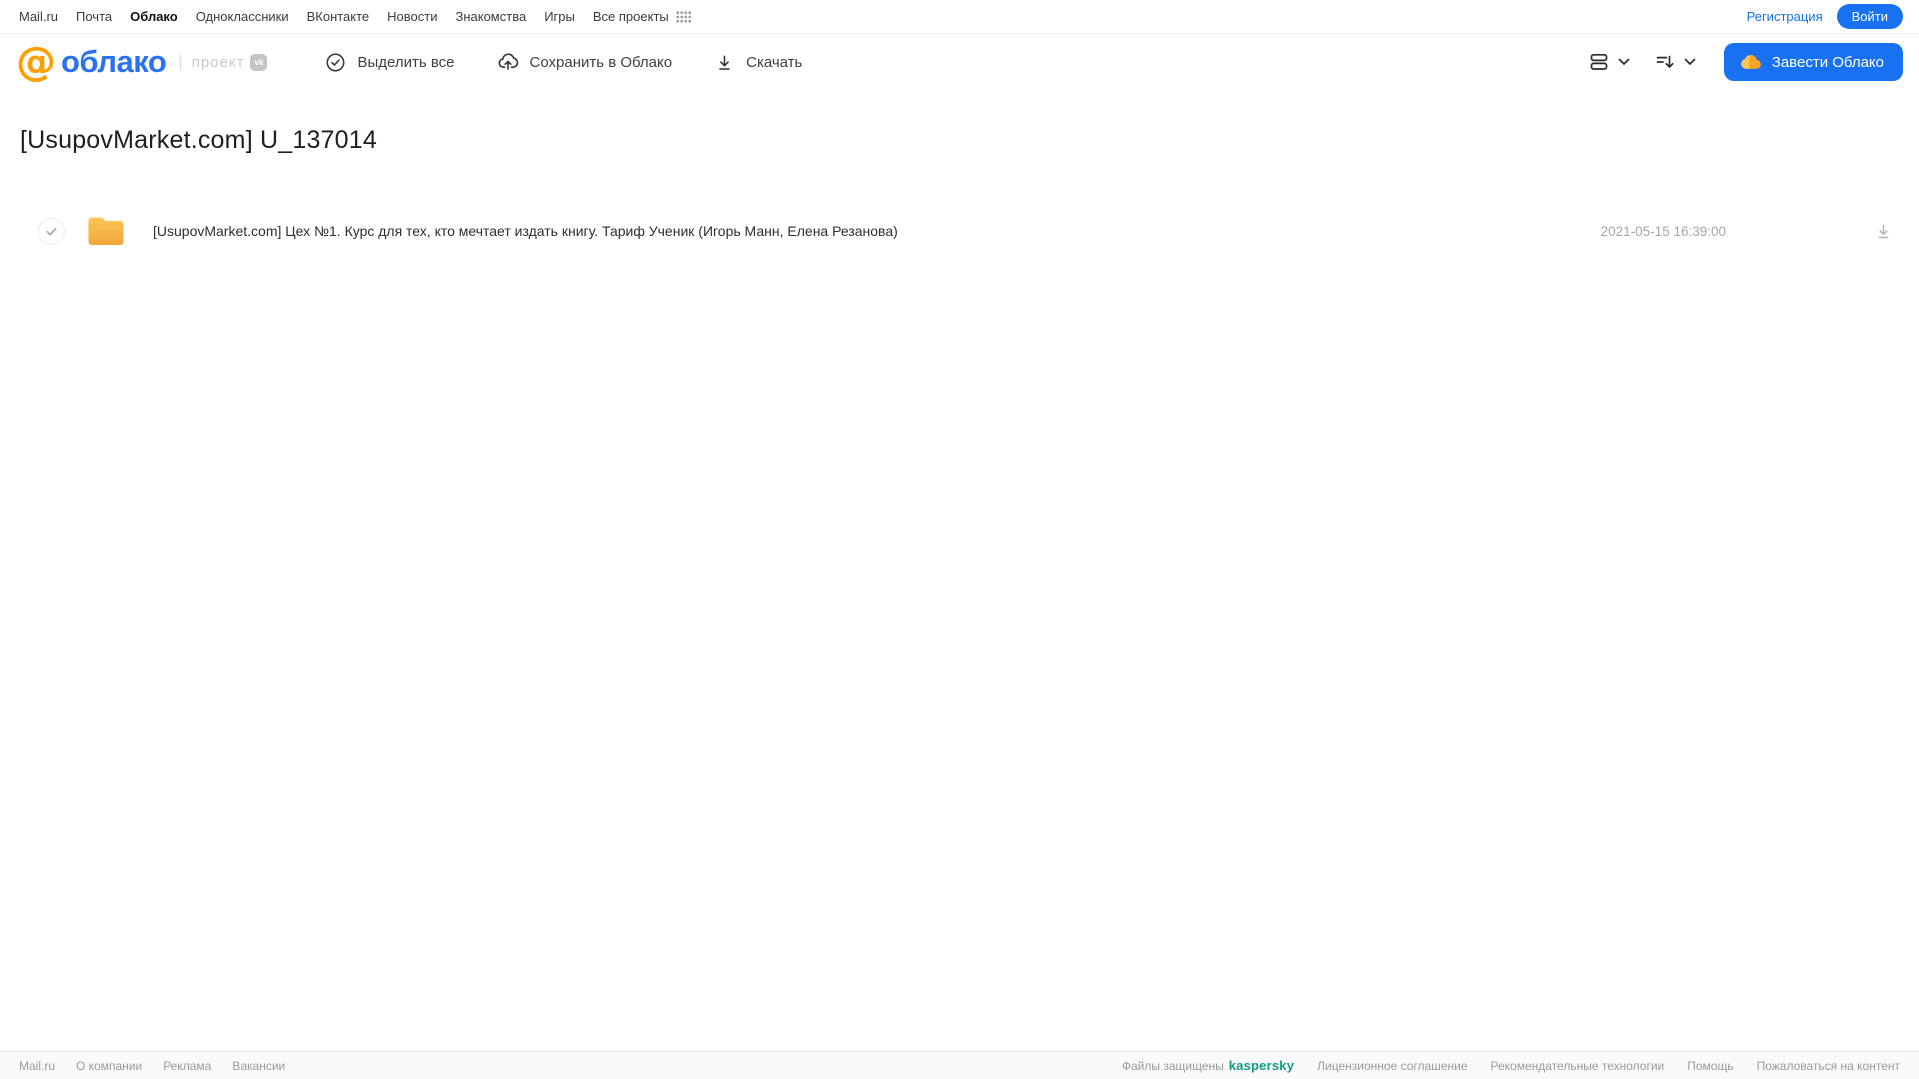  I want to click on topnav-link-vkontakte: ВКонтакте, so click(338, 16).